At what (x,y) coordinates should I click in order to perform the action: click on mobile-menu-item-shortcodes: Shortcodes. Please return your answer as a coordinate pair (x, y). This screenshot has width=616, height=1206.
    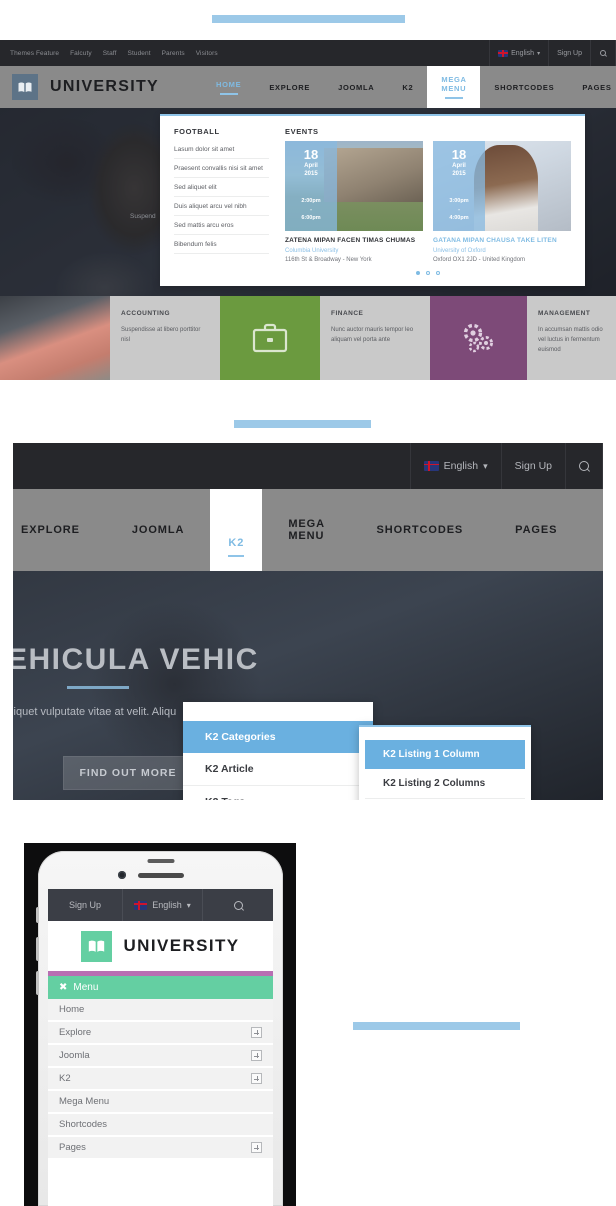
    Looking at the image, I should click on (160, 1125).